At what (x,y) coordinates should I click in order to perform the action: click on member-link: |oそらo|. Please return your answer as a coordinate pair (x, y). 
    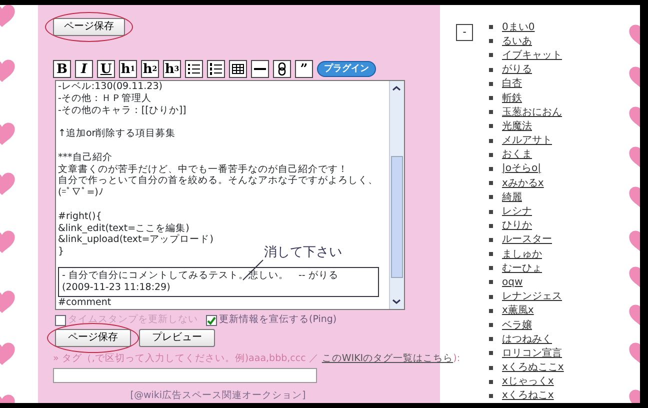
    Looking at the image, I should click on (521, 168).